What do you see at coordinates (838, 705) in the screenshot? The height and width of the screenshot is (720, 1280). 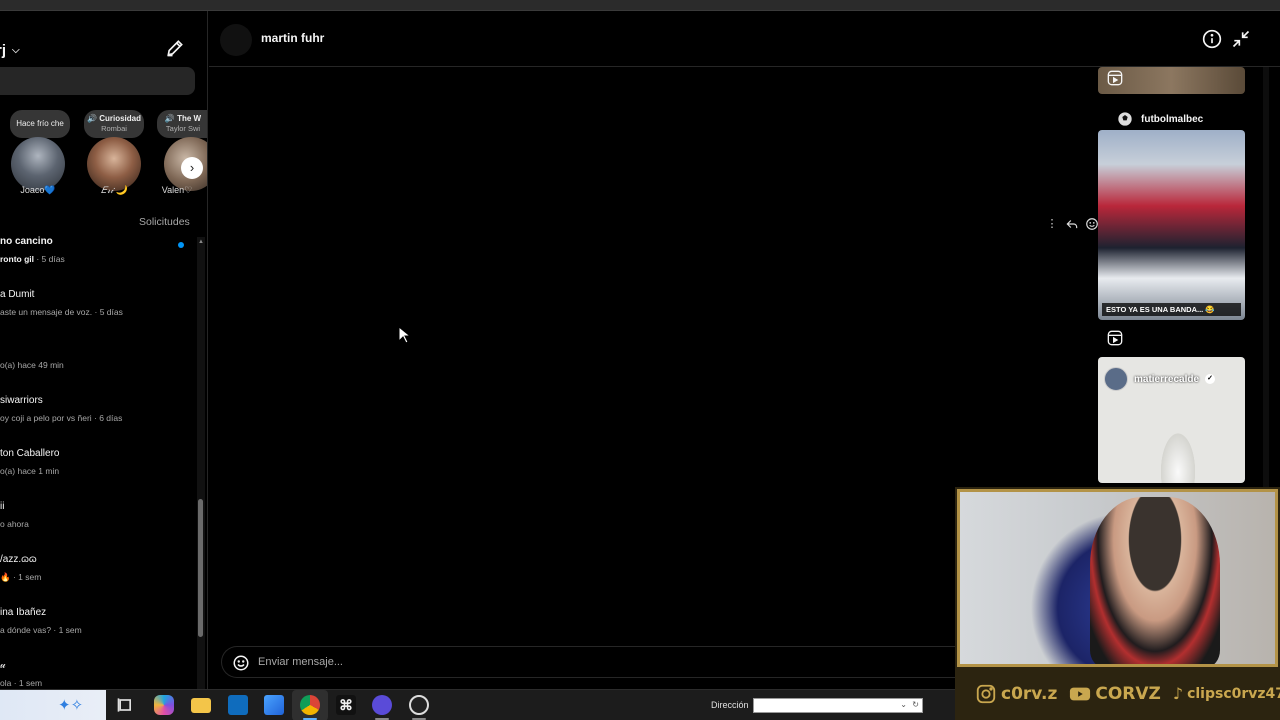 I see `address-input: ⌄ ↻` at bounding box center [838, 705].